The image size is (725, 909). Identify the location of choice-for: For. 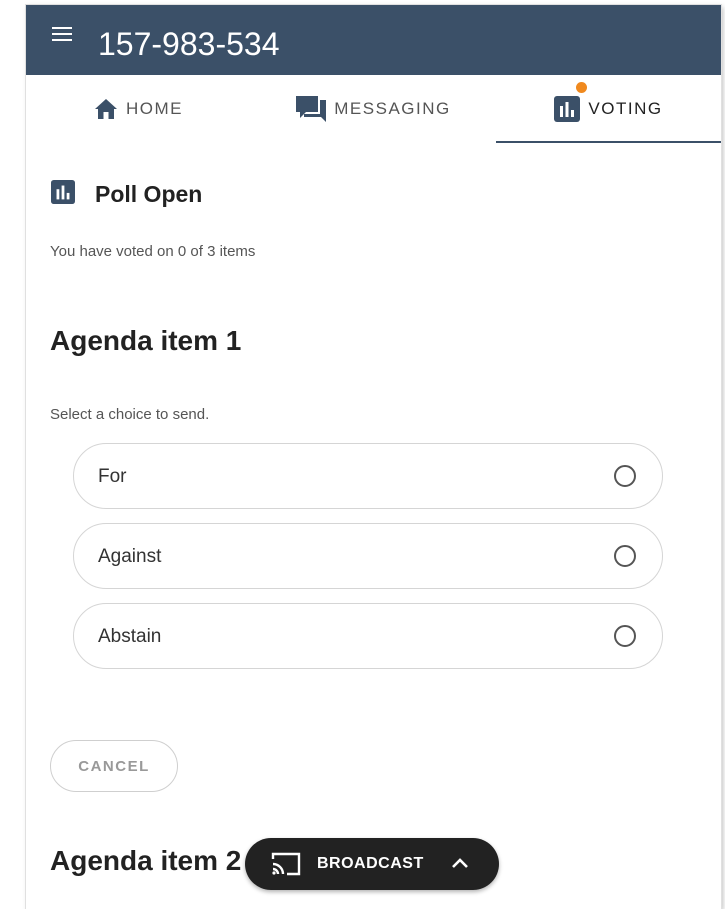
(368, 476).